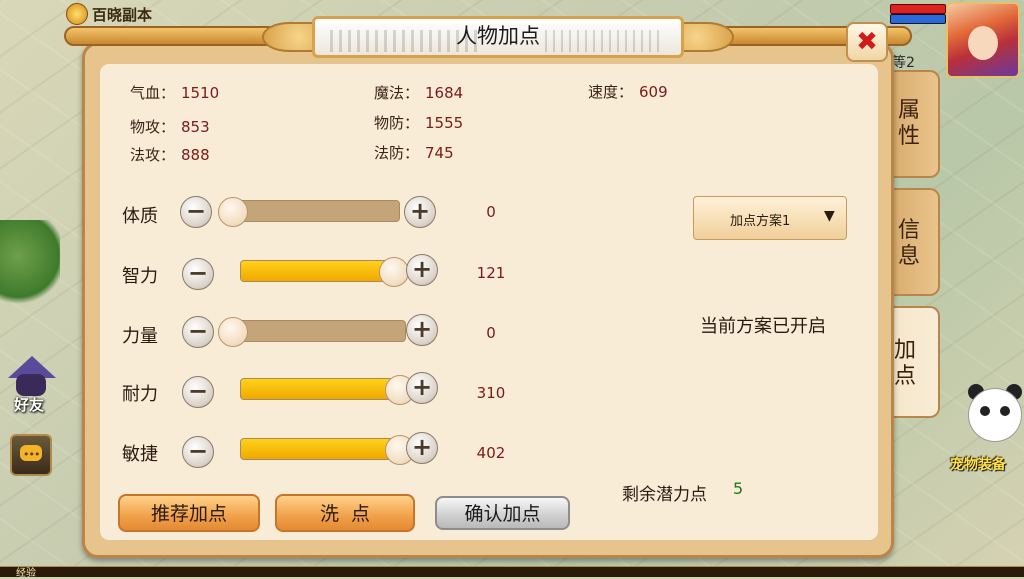  I want to click on attr-strength-minus-button: −, so click(198, 332).